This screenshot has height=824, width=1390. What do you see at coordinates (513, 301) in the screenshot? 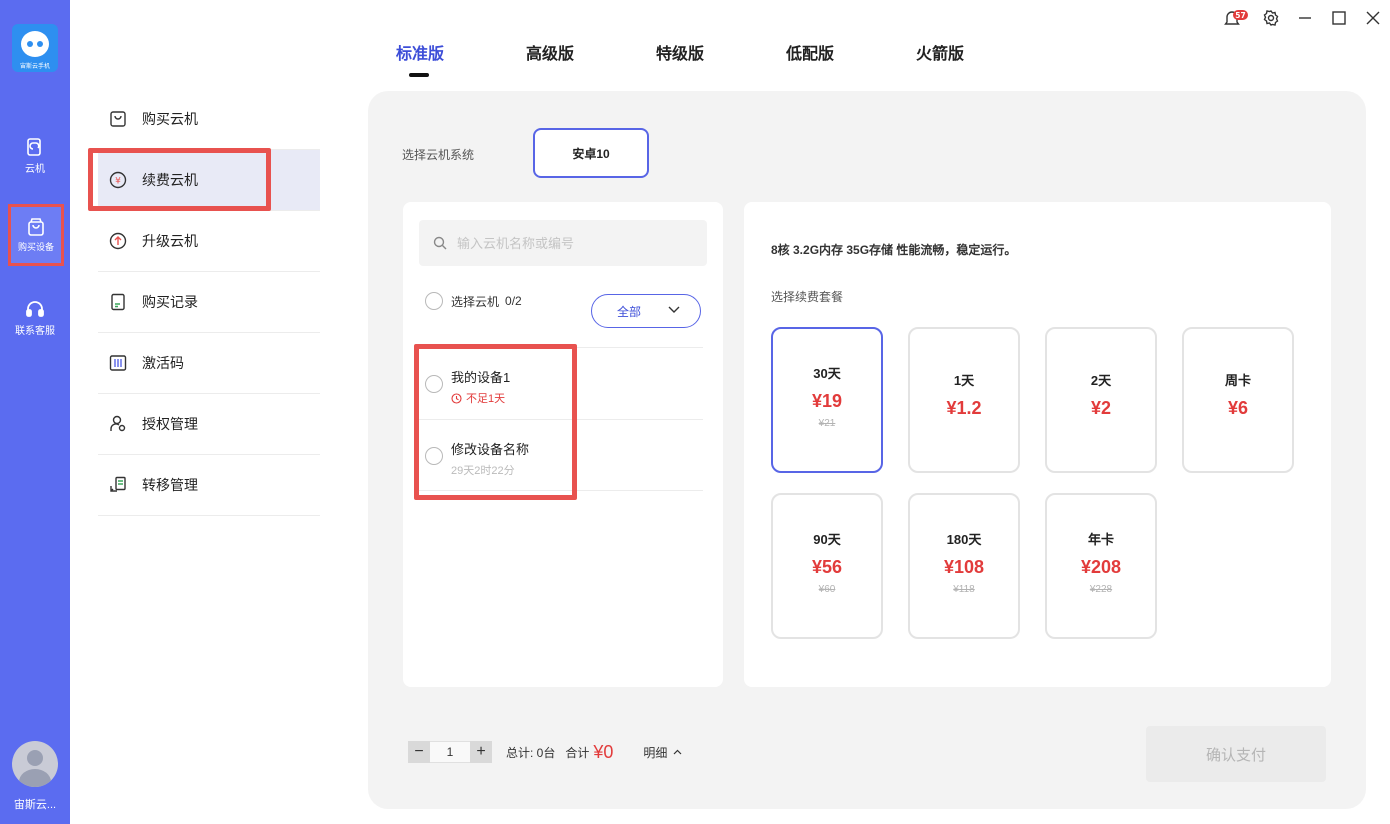
I see `selected-count: 0/2` at bounding box center [513, 301].